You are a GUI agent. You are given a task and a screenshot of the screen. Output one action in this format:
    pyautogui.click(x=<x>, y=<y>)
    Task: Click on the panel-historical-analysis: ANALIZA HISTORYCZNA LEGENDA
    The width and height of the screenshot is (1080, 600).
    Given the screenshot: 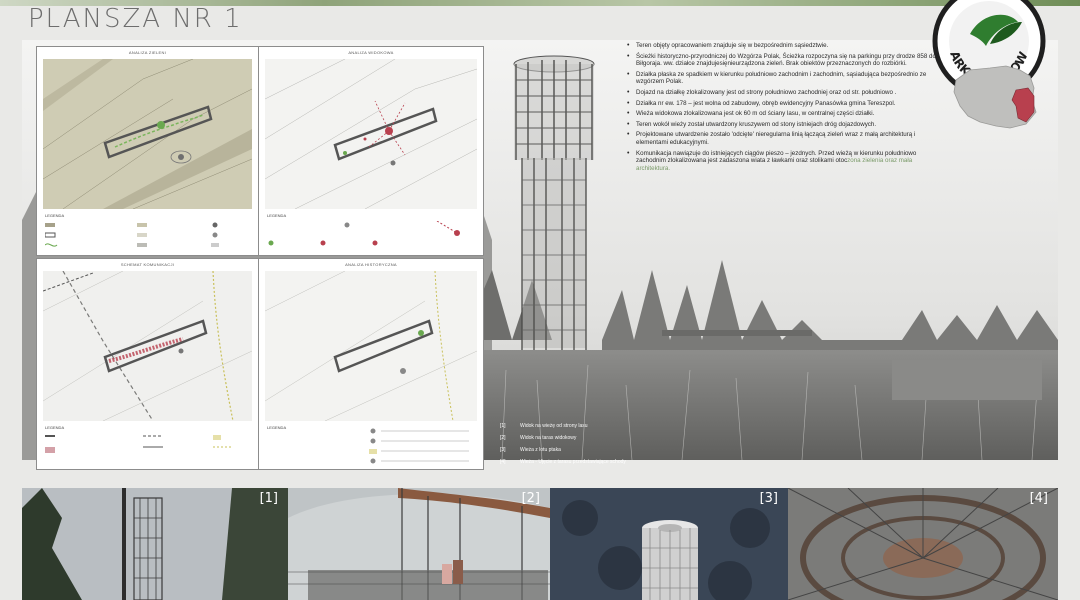 What is the action you would take?
    pyautogui.click(x=371, y=364)
    